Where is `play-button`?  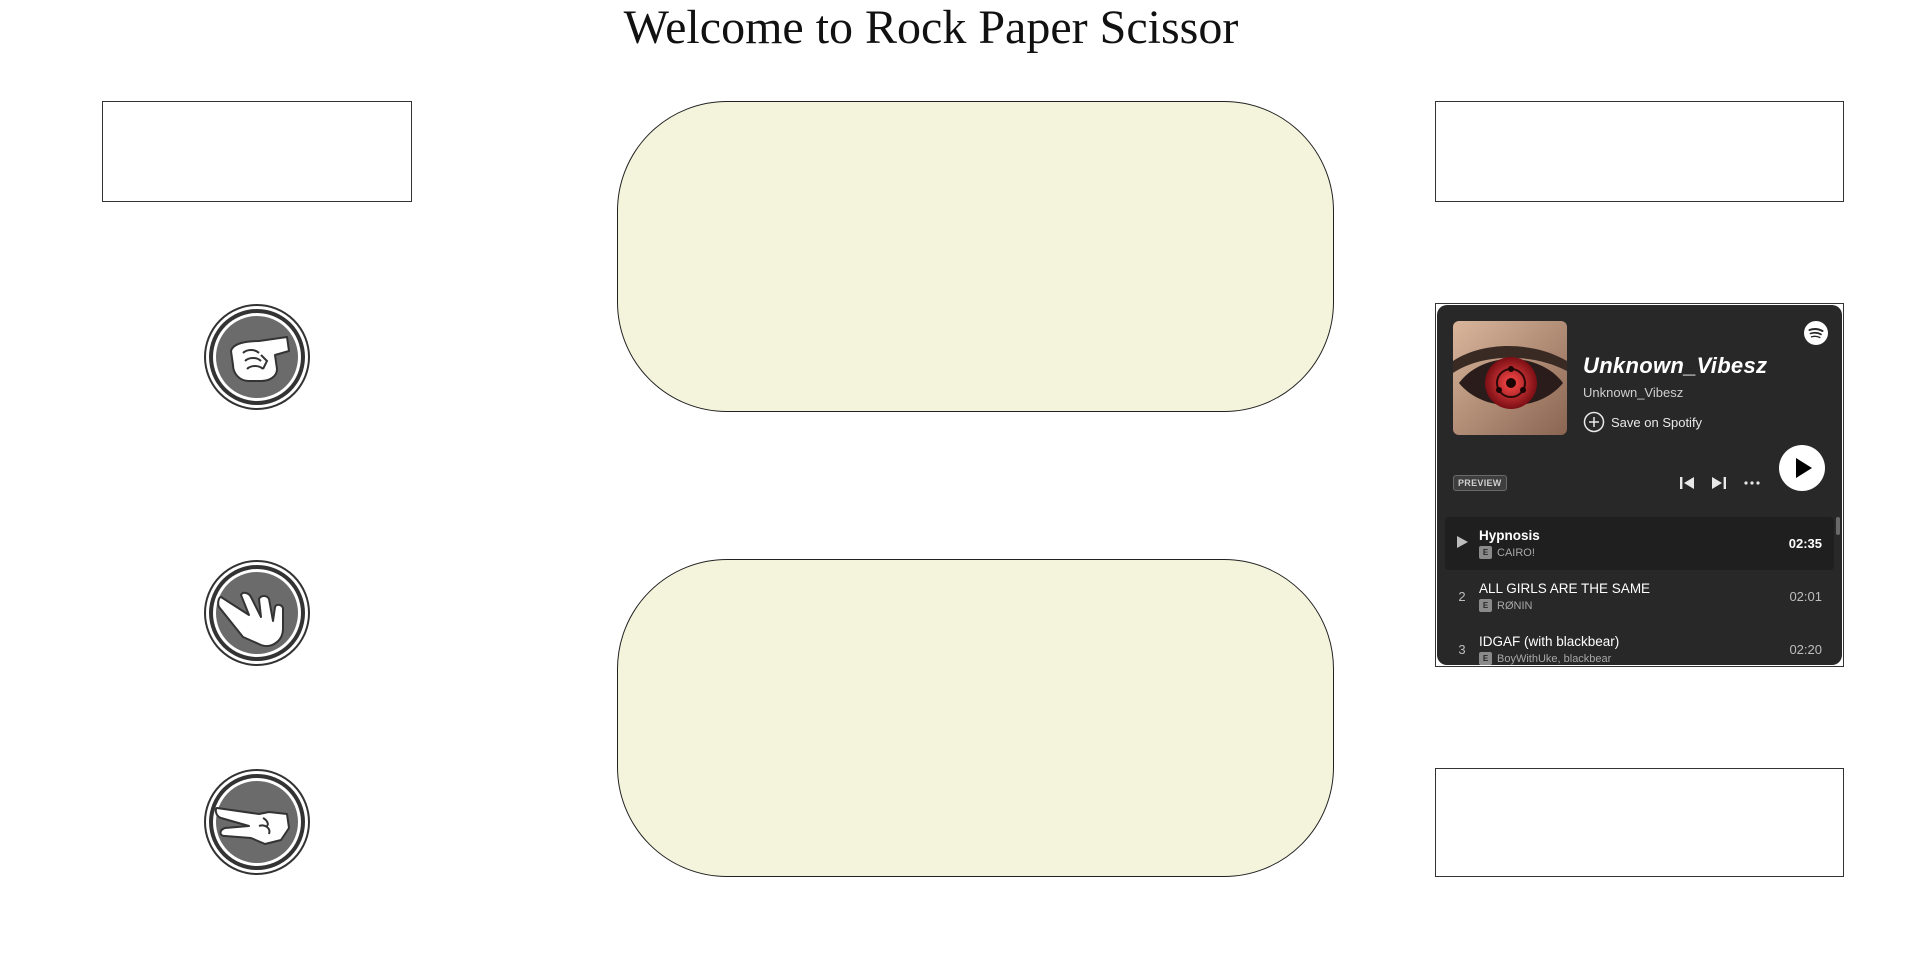
play-button is located at coordinates (1802, 468).